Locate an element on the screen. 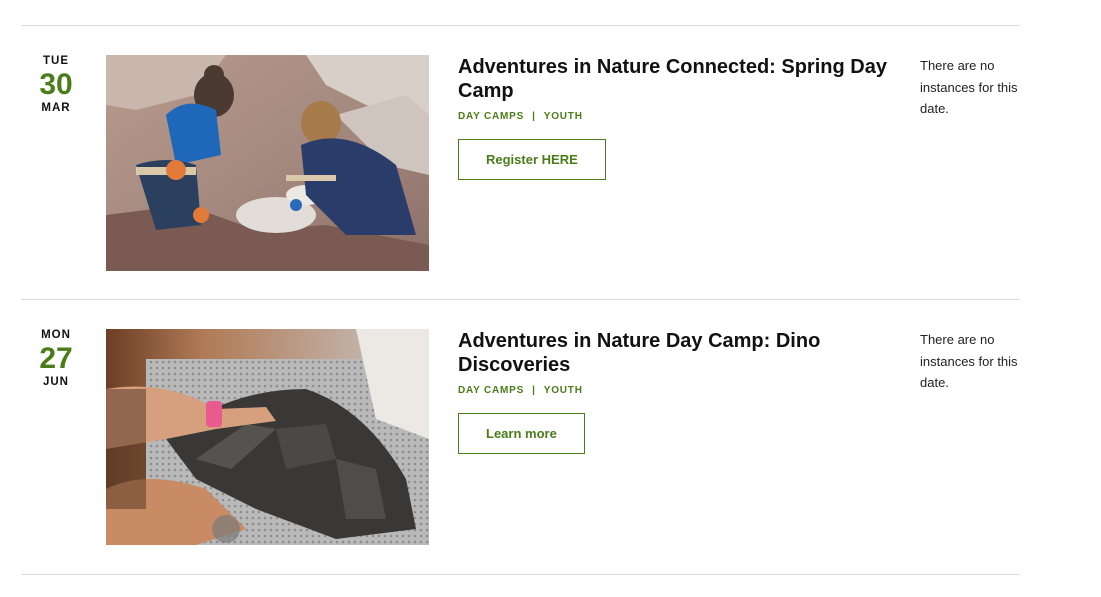 The image size is (1101, 597). photo-dinosaur-fossil-icon is located at coordinates (267, 437).